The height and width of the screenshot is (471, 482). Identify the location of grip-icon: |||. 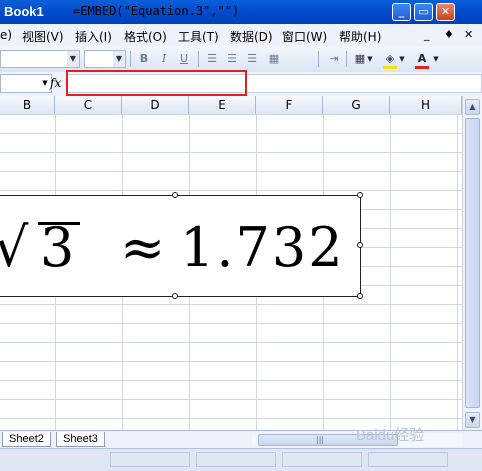
(320, 439).